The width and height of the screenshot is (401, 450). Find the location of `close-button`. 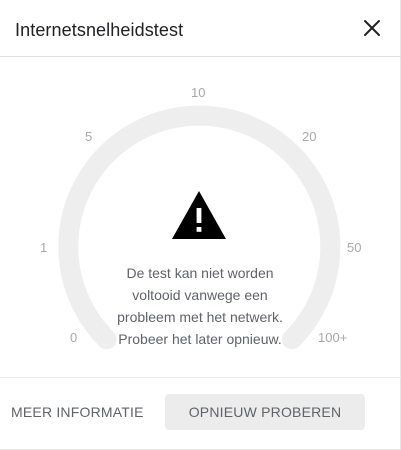

close-button is located at coordinates (372, 28).